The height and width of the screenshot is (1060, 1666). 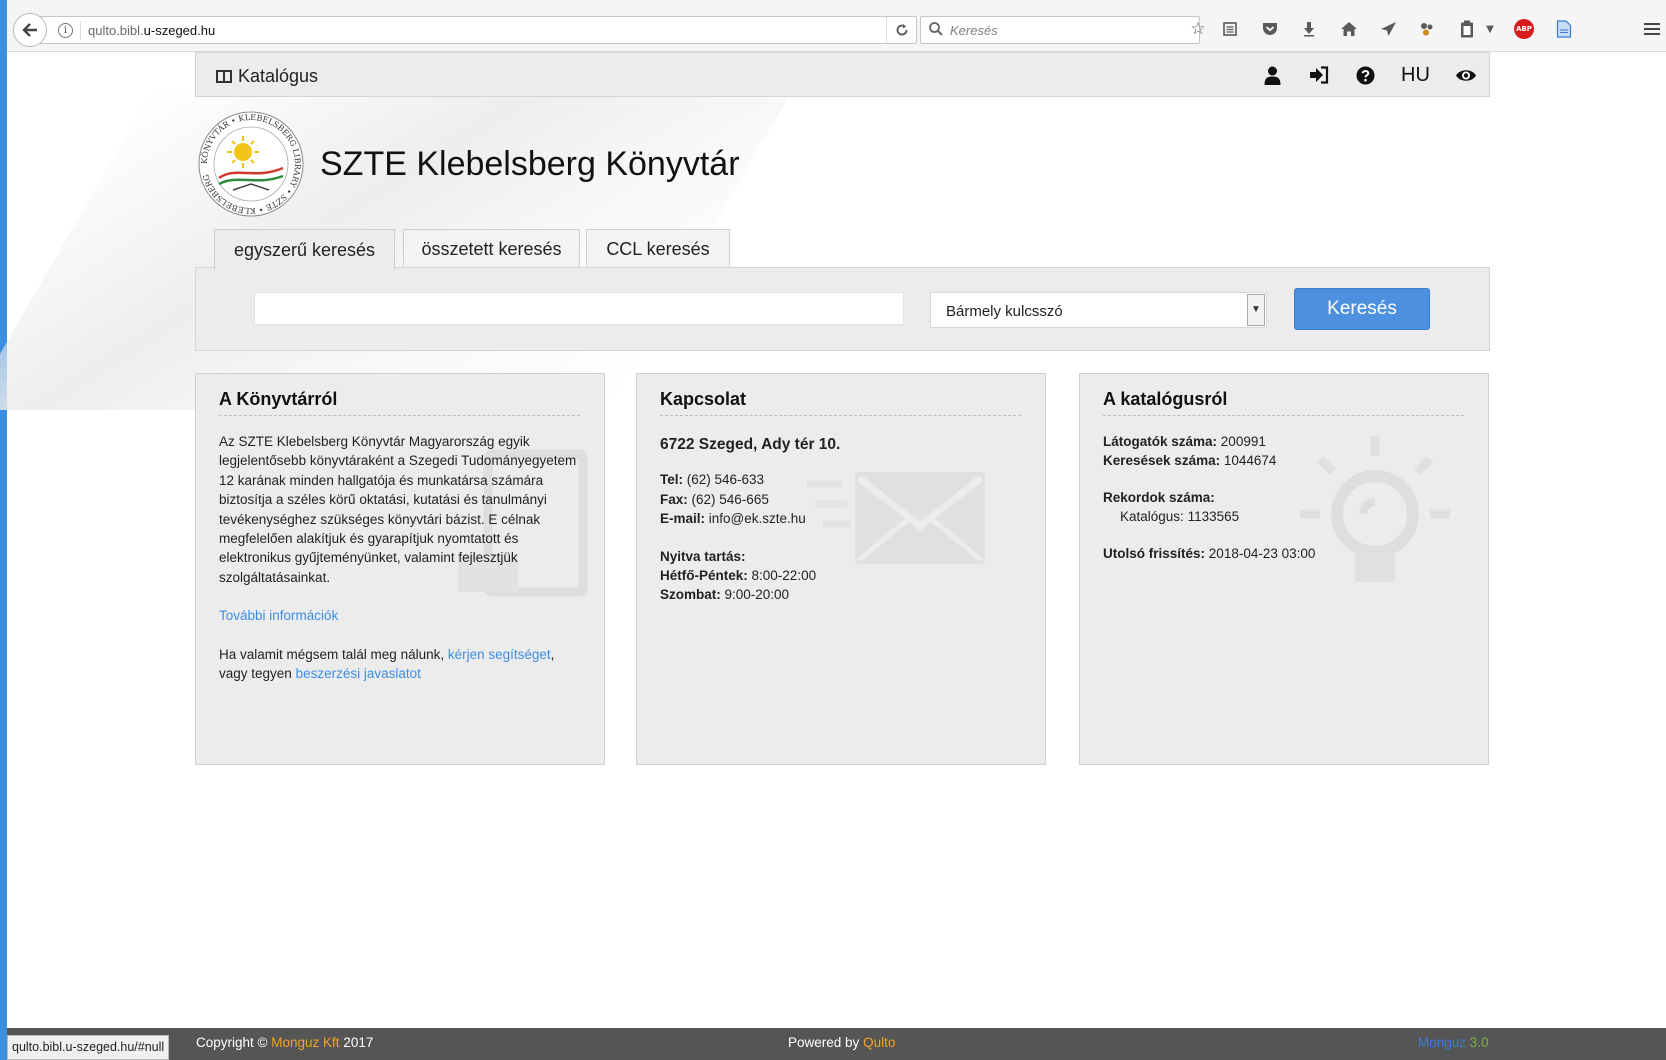 I want to click on status-bar-url: qulto.bibl.u-szeged.hu/#null, so click(x=88, y=1047).